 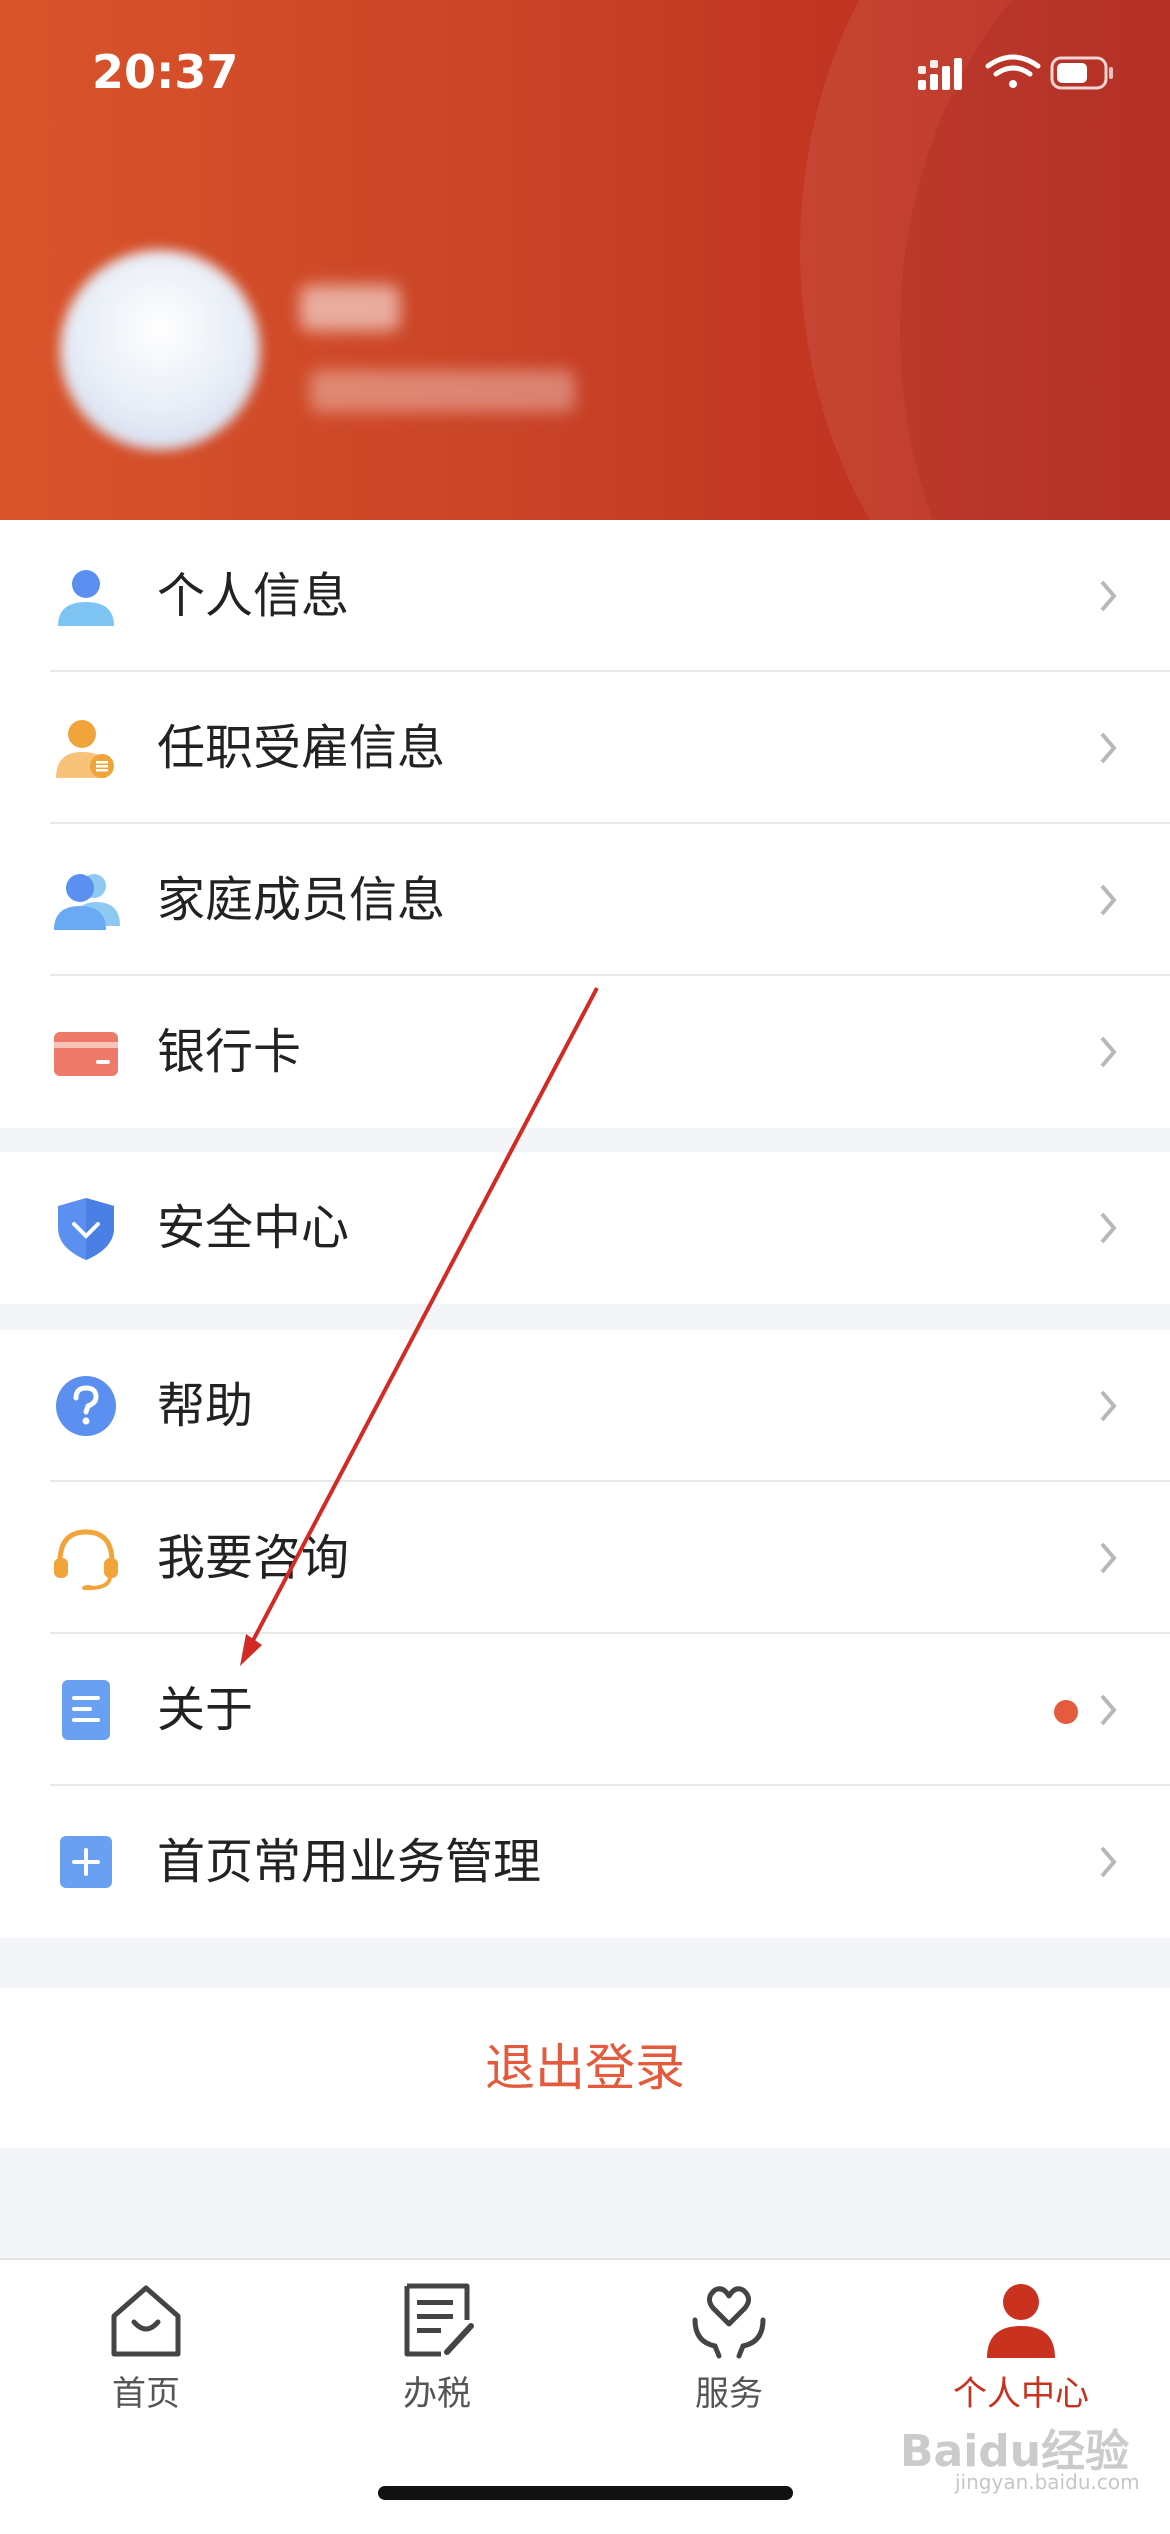 I want to click on tab-services: 服务, so click(x=729, y=2347).